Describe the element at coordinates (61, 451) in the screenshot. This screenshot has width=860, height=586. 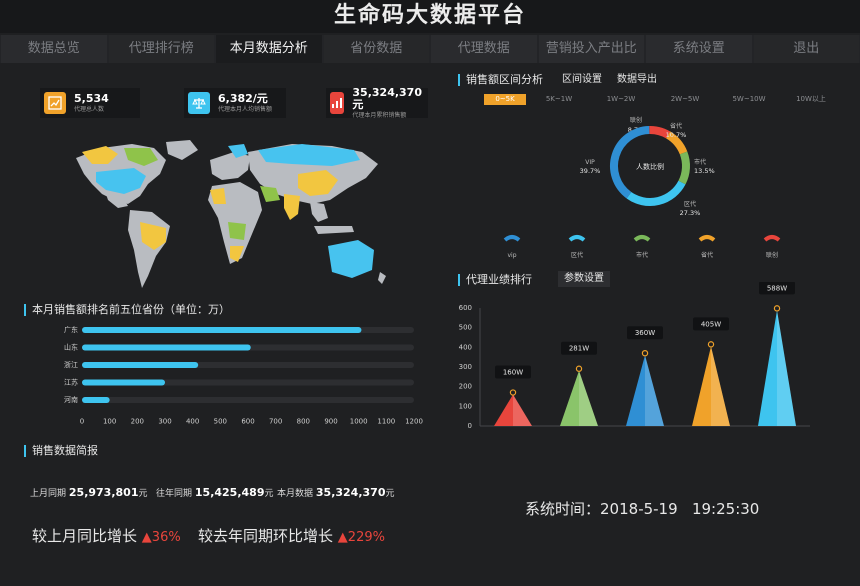
I see `sales-brief-title: 销售数据简报` at that location.